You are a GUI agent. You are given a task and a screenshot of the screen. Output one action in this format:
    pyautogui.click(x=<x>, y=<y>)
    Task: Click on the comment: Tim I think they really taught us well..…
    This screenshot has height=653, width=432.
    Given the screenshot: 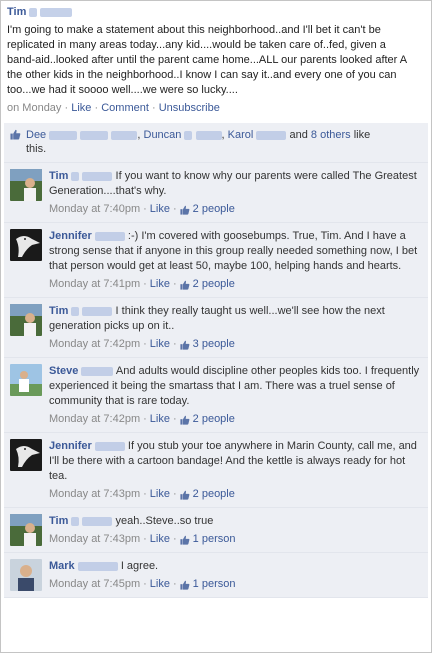 What is the action you would take?
    pyautogui.click(x=216, y=328)
    